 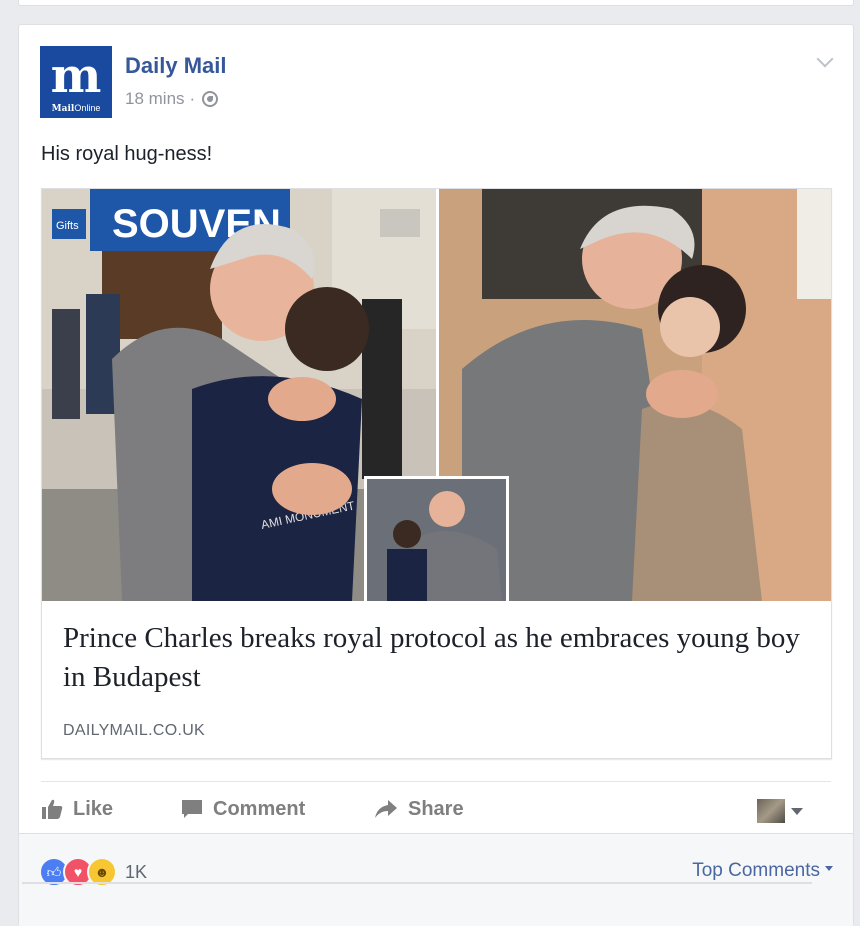 What do you see at coordinates (756, 870) in the screenshot?
I see `comments-sort-label: Top Comments` at bounding box center [756, 870].